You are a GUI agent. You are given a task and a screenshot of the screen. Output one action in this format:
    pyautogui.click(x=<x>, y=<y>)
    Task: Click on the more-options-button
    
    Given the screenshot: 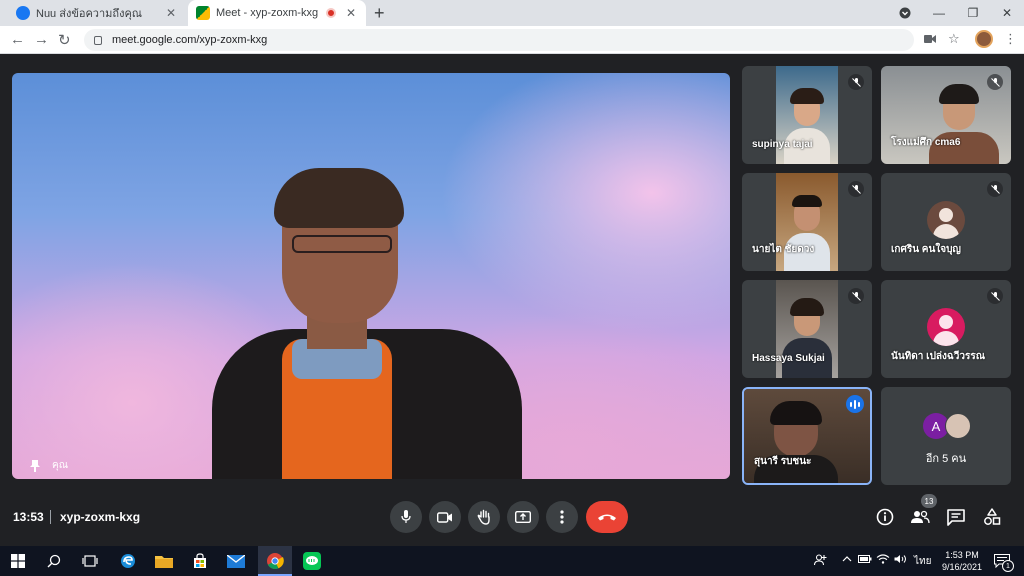 What is the action you would take?
    pyautogui.click(x=562, y=517)
    